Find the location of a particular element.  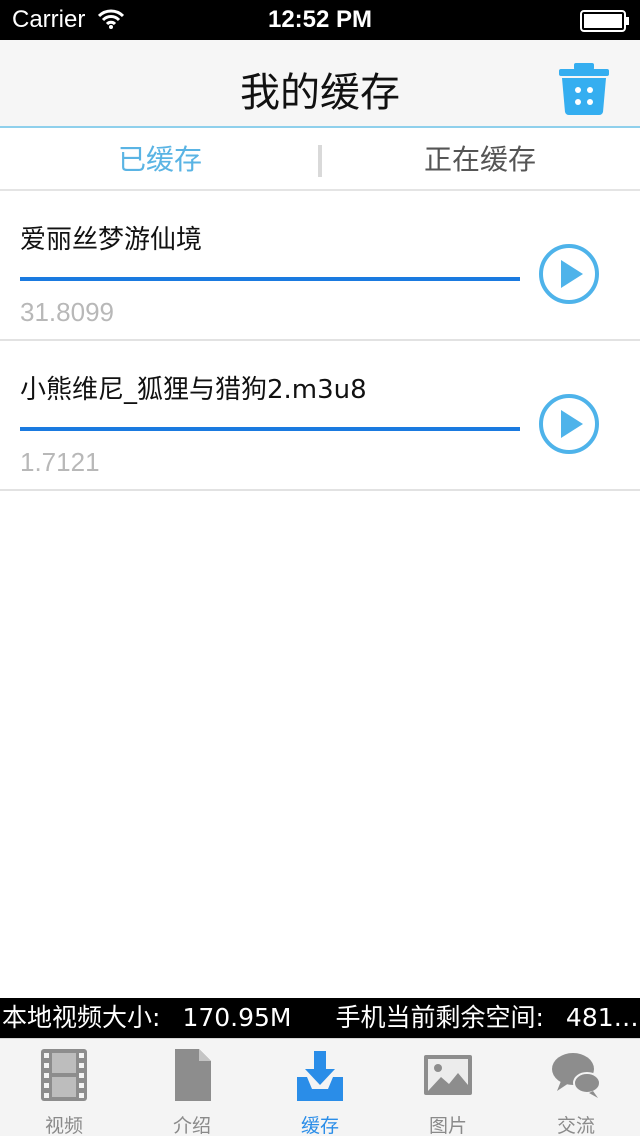

tab-bar-item-intro: 介绍 is located at coordinates (192, 1087).